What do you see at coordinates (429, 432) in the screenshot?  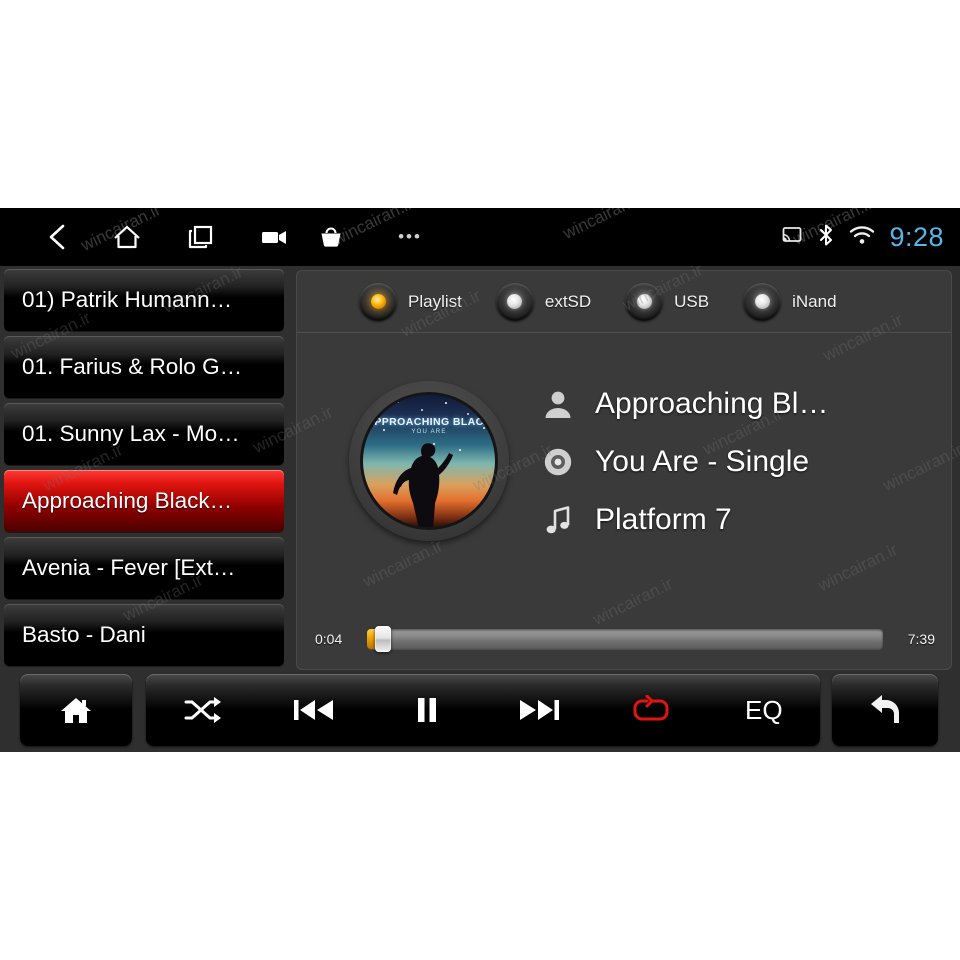 I see `album-art-subtitle: YOU ARE` at bounding box center [429, 432].